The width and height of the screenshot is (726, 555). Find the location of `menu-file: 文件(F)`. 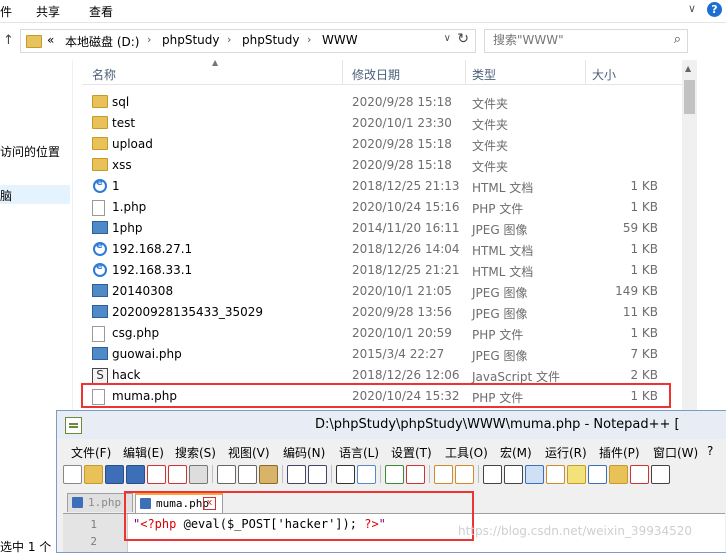

menu-file: 文件(F) is located at coordinates (91, 452).